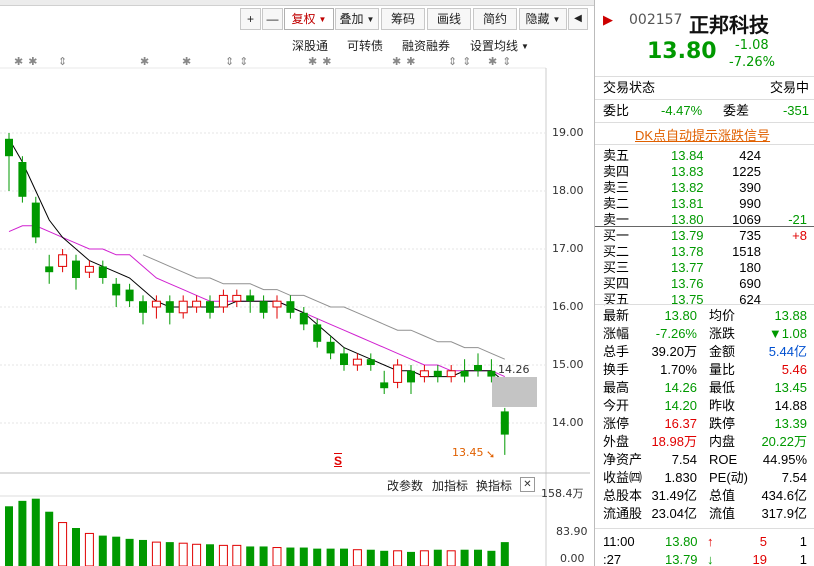  I want to click on weicha-label: 委差, so click(736, 110).